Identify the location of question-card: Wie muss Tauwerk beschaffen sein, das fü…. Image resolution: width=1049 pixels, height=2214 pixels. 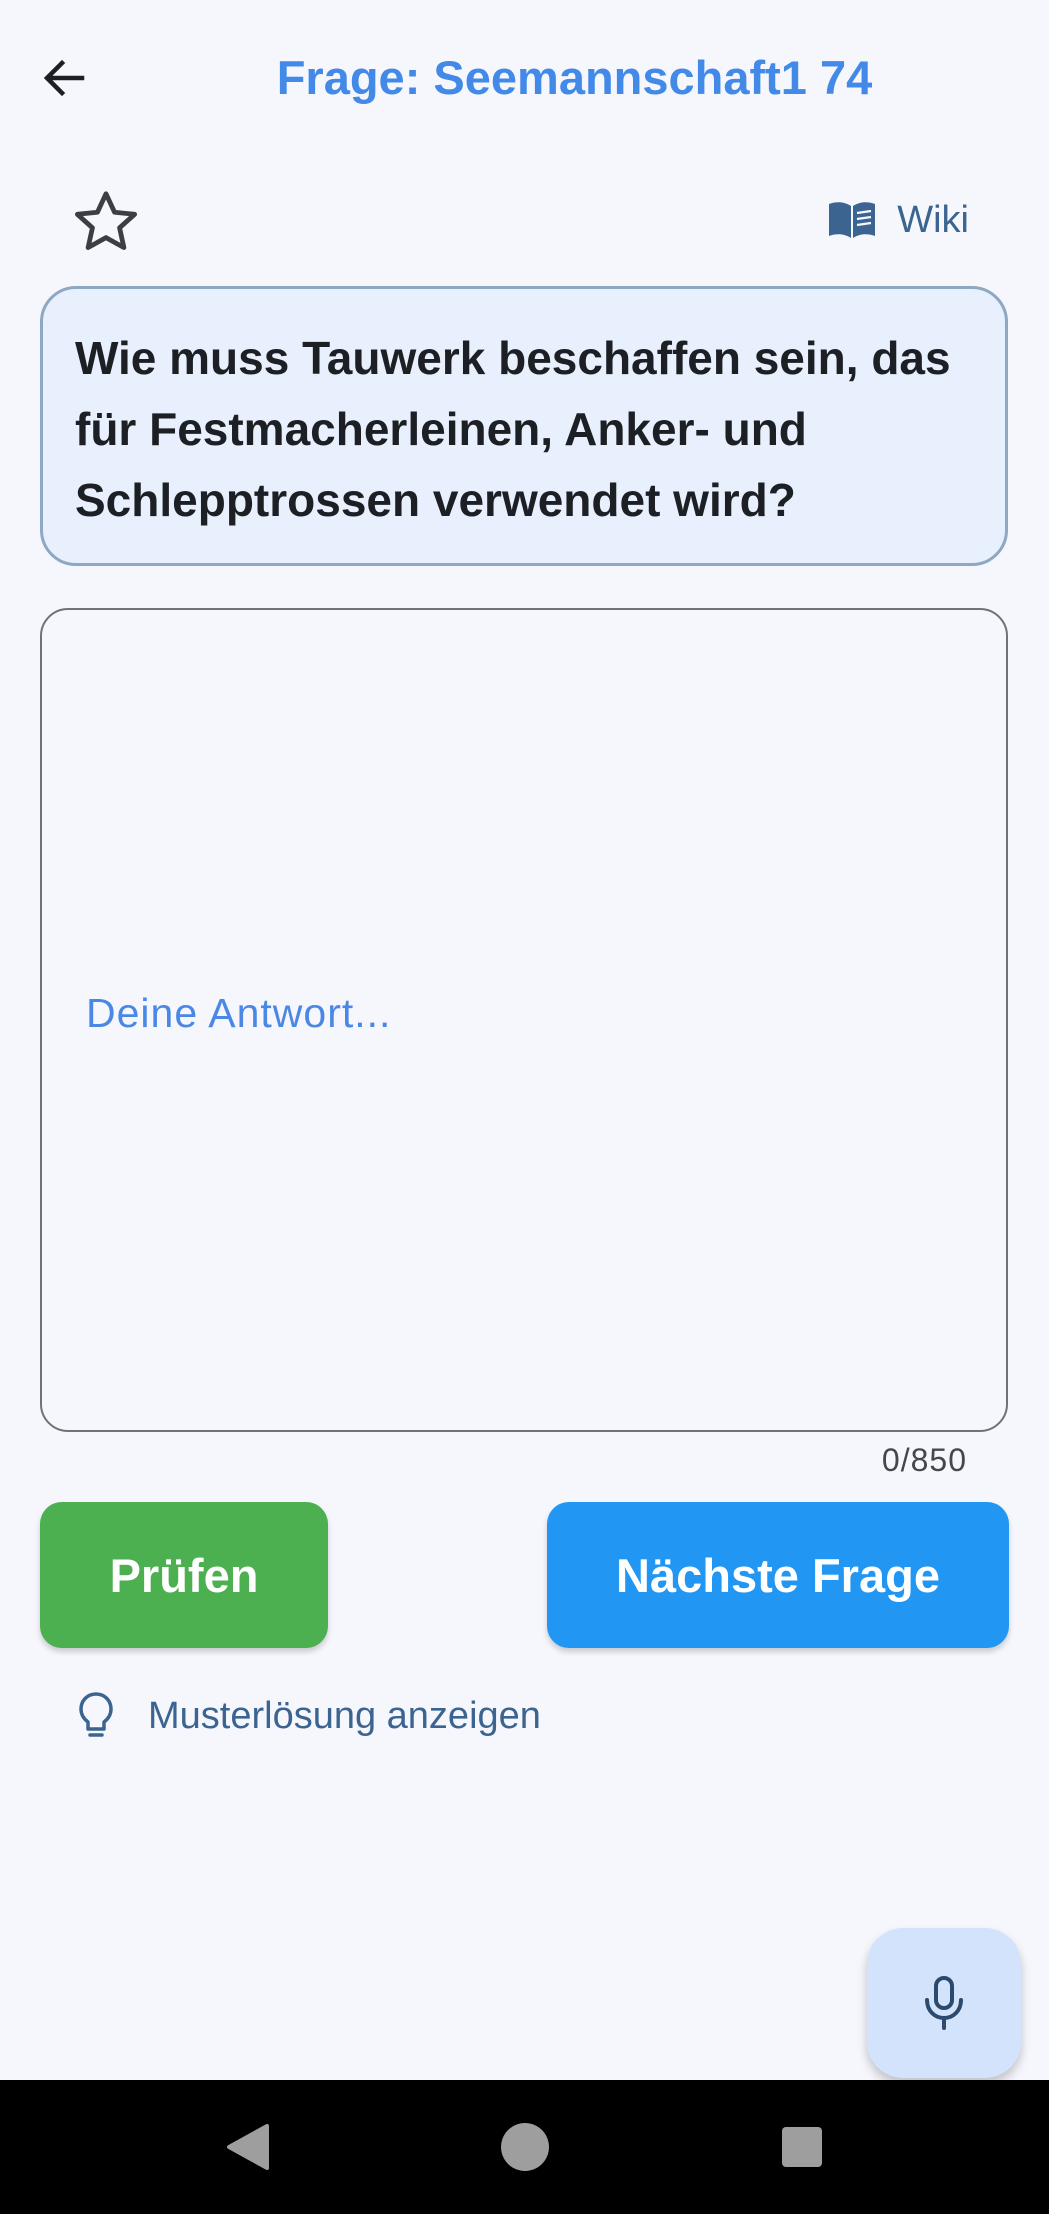
(524, 426).